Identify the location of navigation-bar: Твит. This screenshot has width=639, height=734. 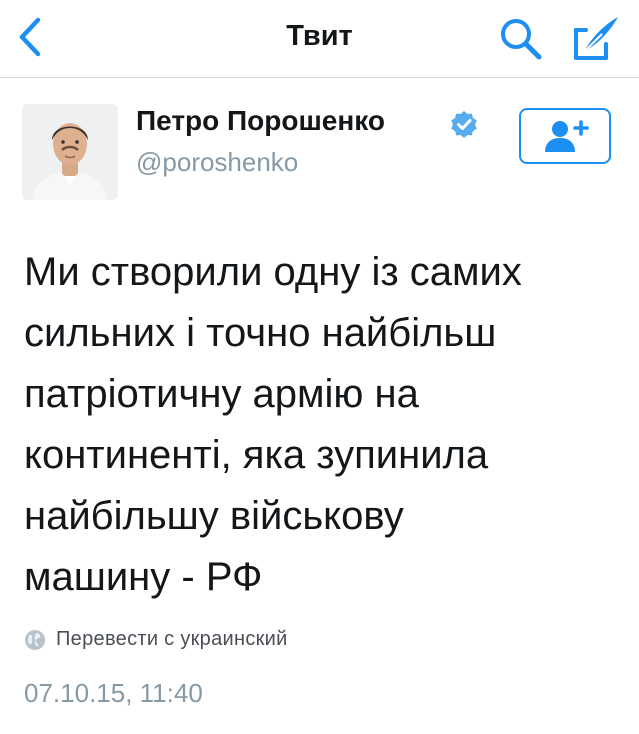
(319, 39).